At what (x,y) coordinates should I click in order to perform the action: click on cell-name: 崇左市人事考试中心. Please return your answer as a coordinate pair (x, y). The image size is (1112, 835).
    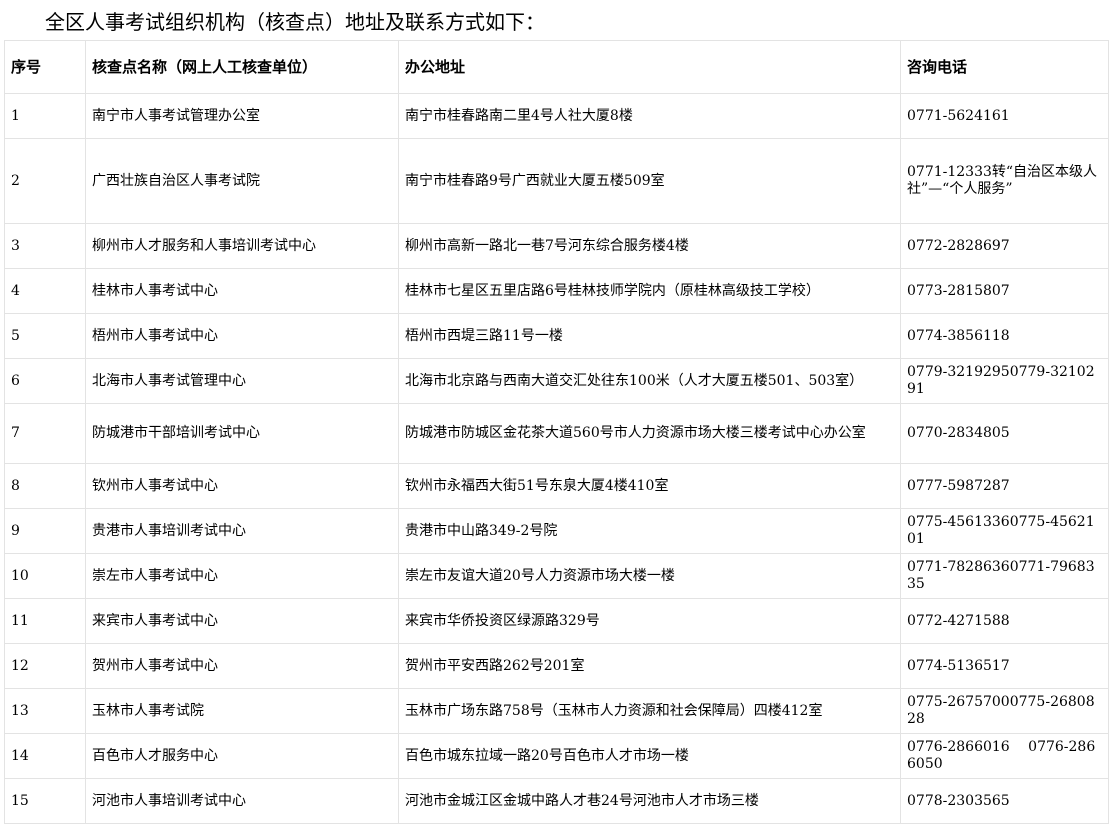
    Looking at the image, I should click on (242, 576).